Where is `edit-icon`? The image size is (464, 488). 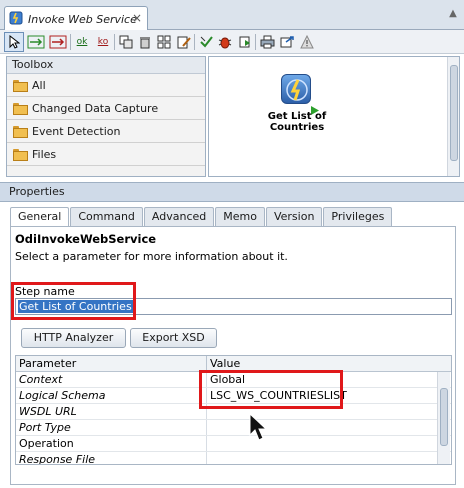
edit-icon is located at coordinates (184, 42).